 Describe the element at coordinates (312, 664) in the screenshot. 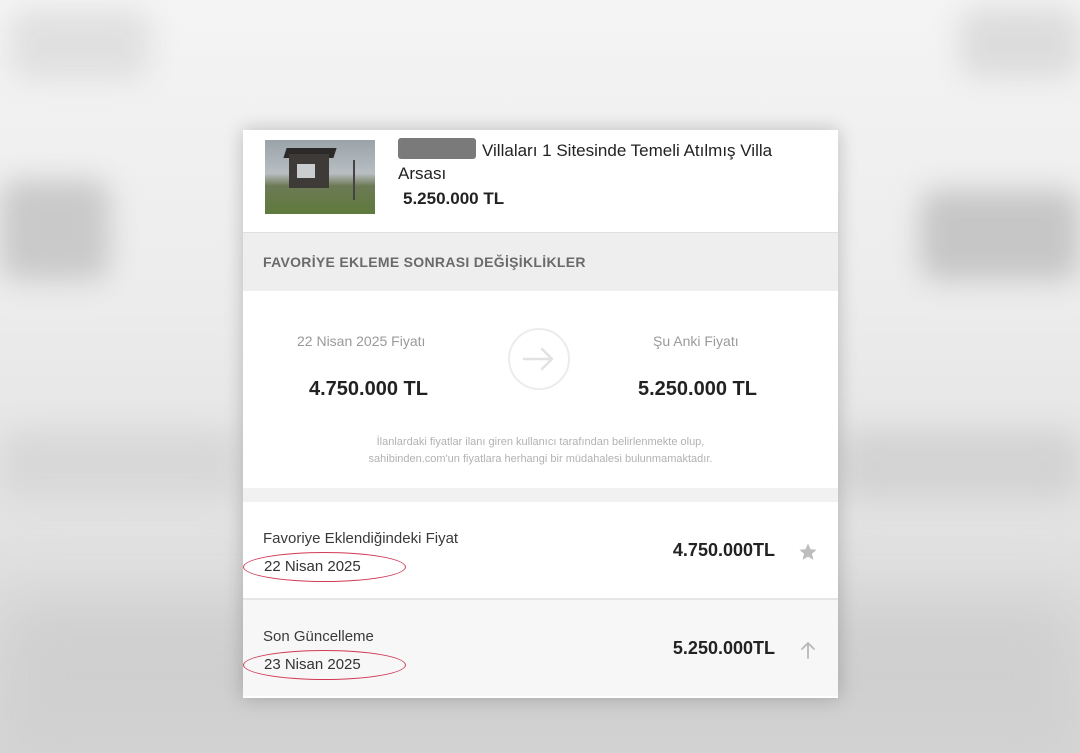

I see `row-date: 23 Nisan 2025` at that location.